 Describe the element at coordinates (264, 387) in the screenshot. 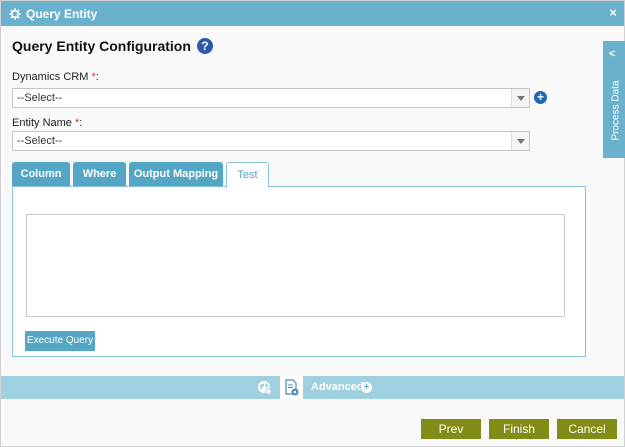

I see `globe-settings-icon` at that location.